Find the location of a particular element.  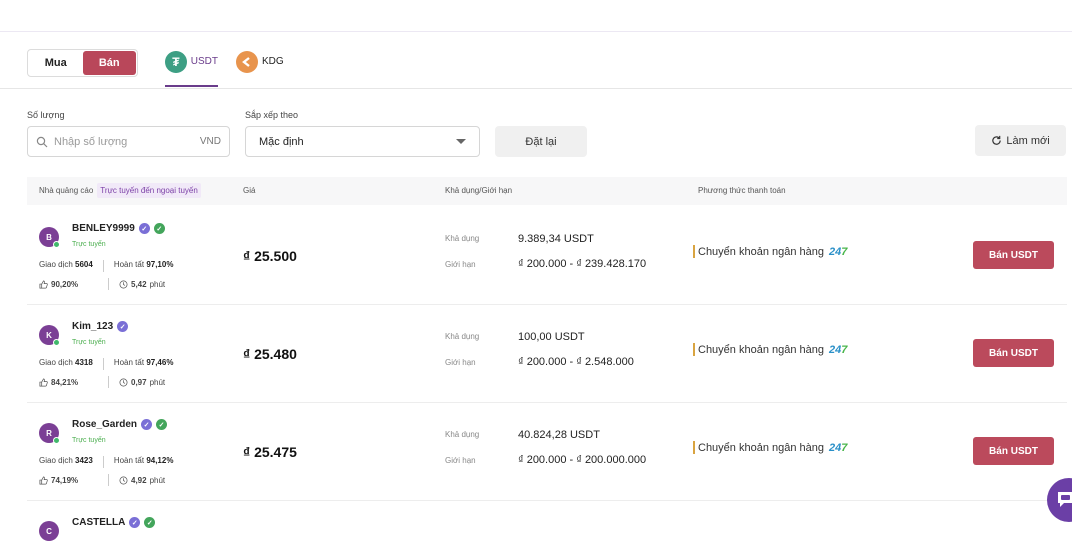

feedback-stats: 90,20% 5,42 phút is located at coordinates (102, 284).